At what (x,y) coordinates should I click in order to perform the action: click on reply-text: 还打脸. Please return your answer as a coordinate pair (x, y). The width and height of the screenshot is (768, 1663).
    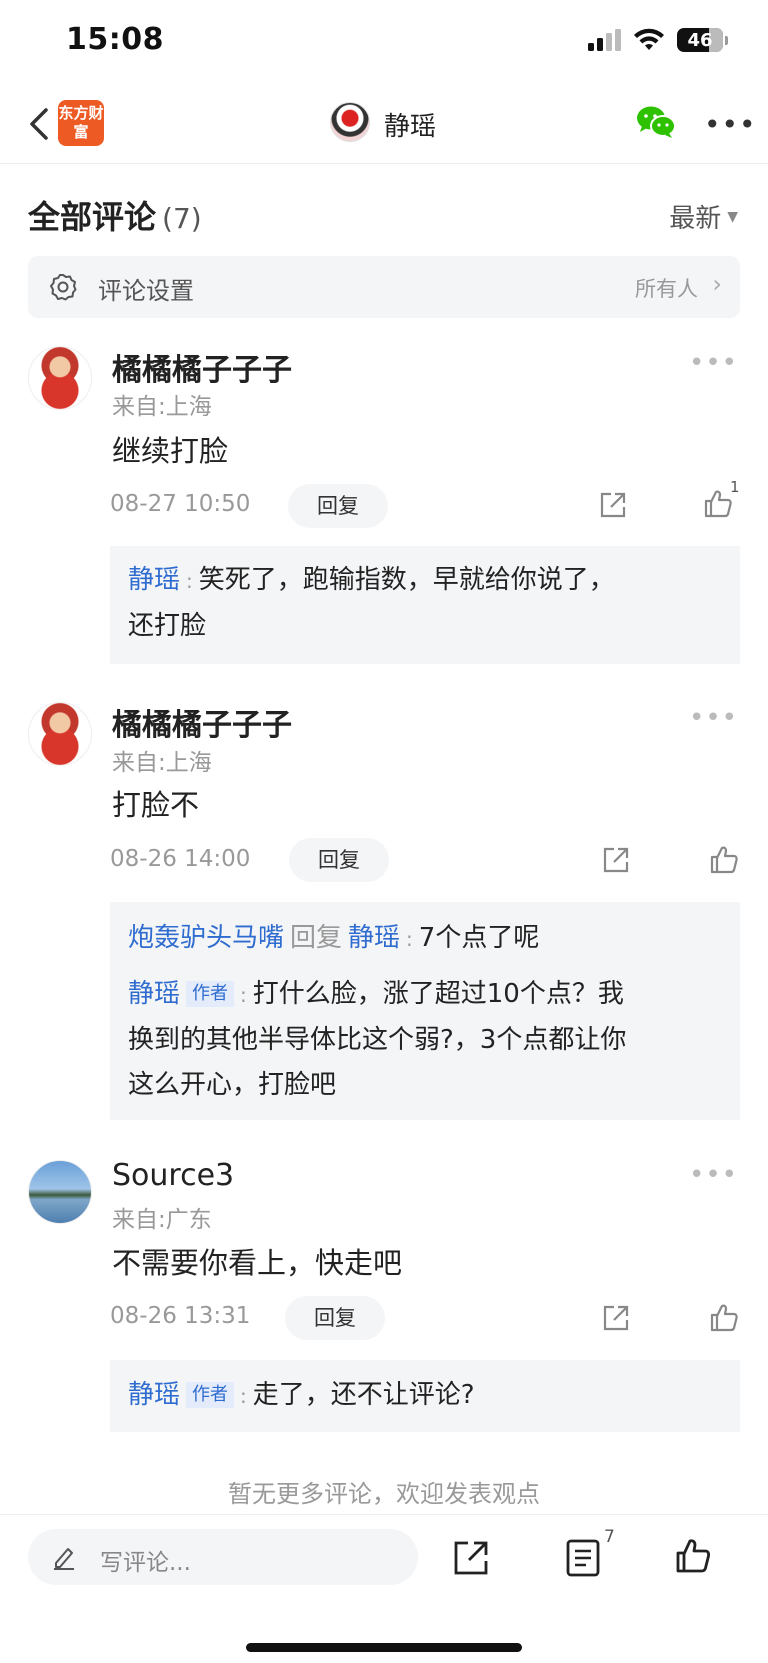
    Looking at the image, I should click on (167, 626).